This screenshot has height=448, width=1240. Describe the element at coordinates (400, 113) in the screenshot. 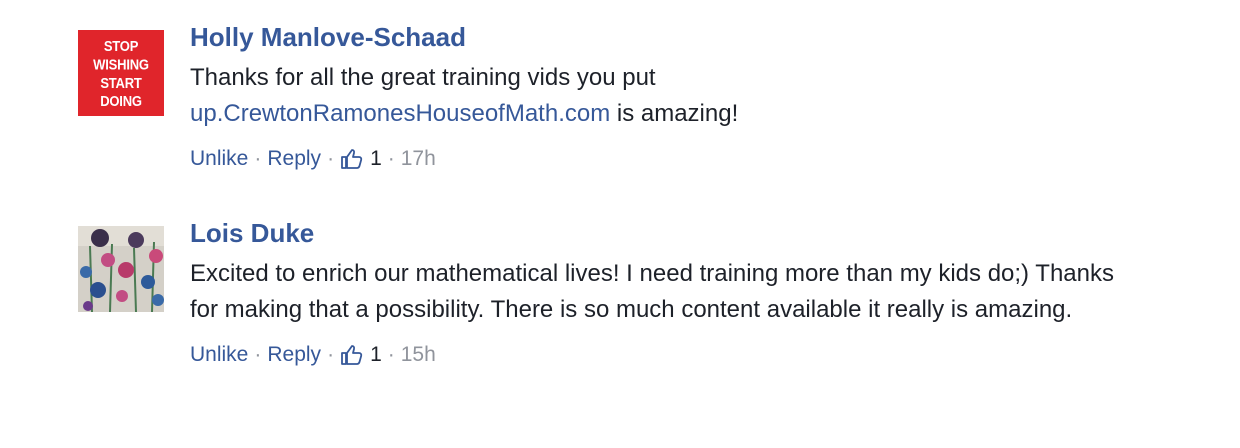

I see `comment-link: up.CrewtonRamonesHouseofMath.com` at that location.